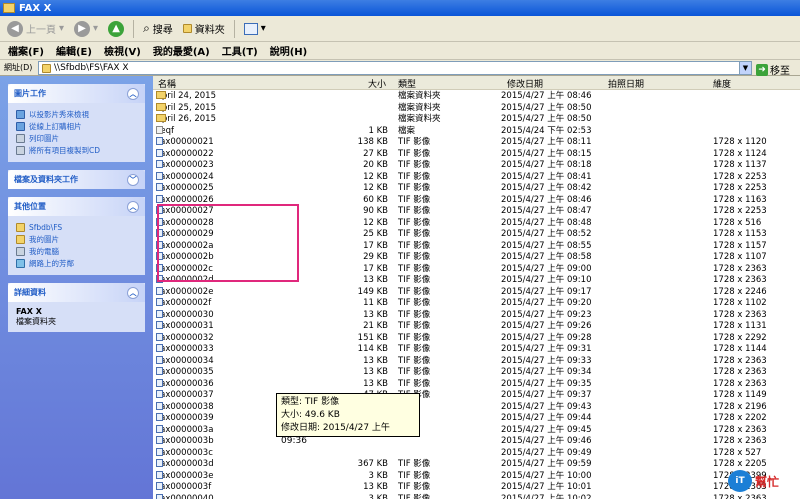 The height and width of the screenshot is (499, 800). What do you see at coordinates (546, 349) in the screenshot?
I see `file-modified: 2015/4/27 上午 09:31` at bounding box center [546, 349].